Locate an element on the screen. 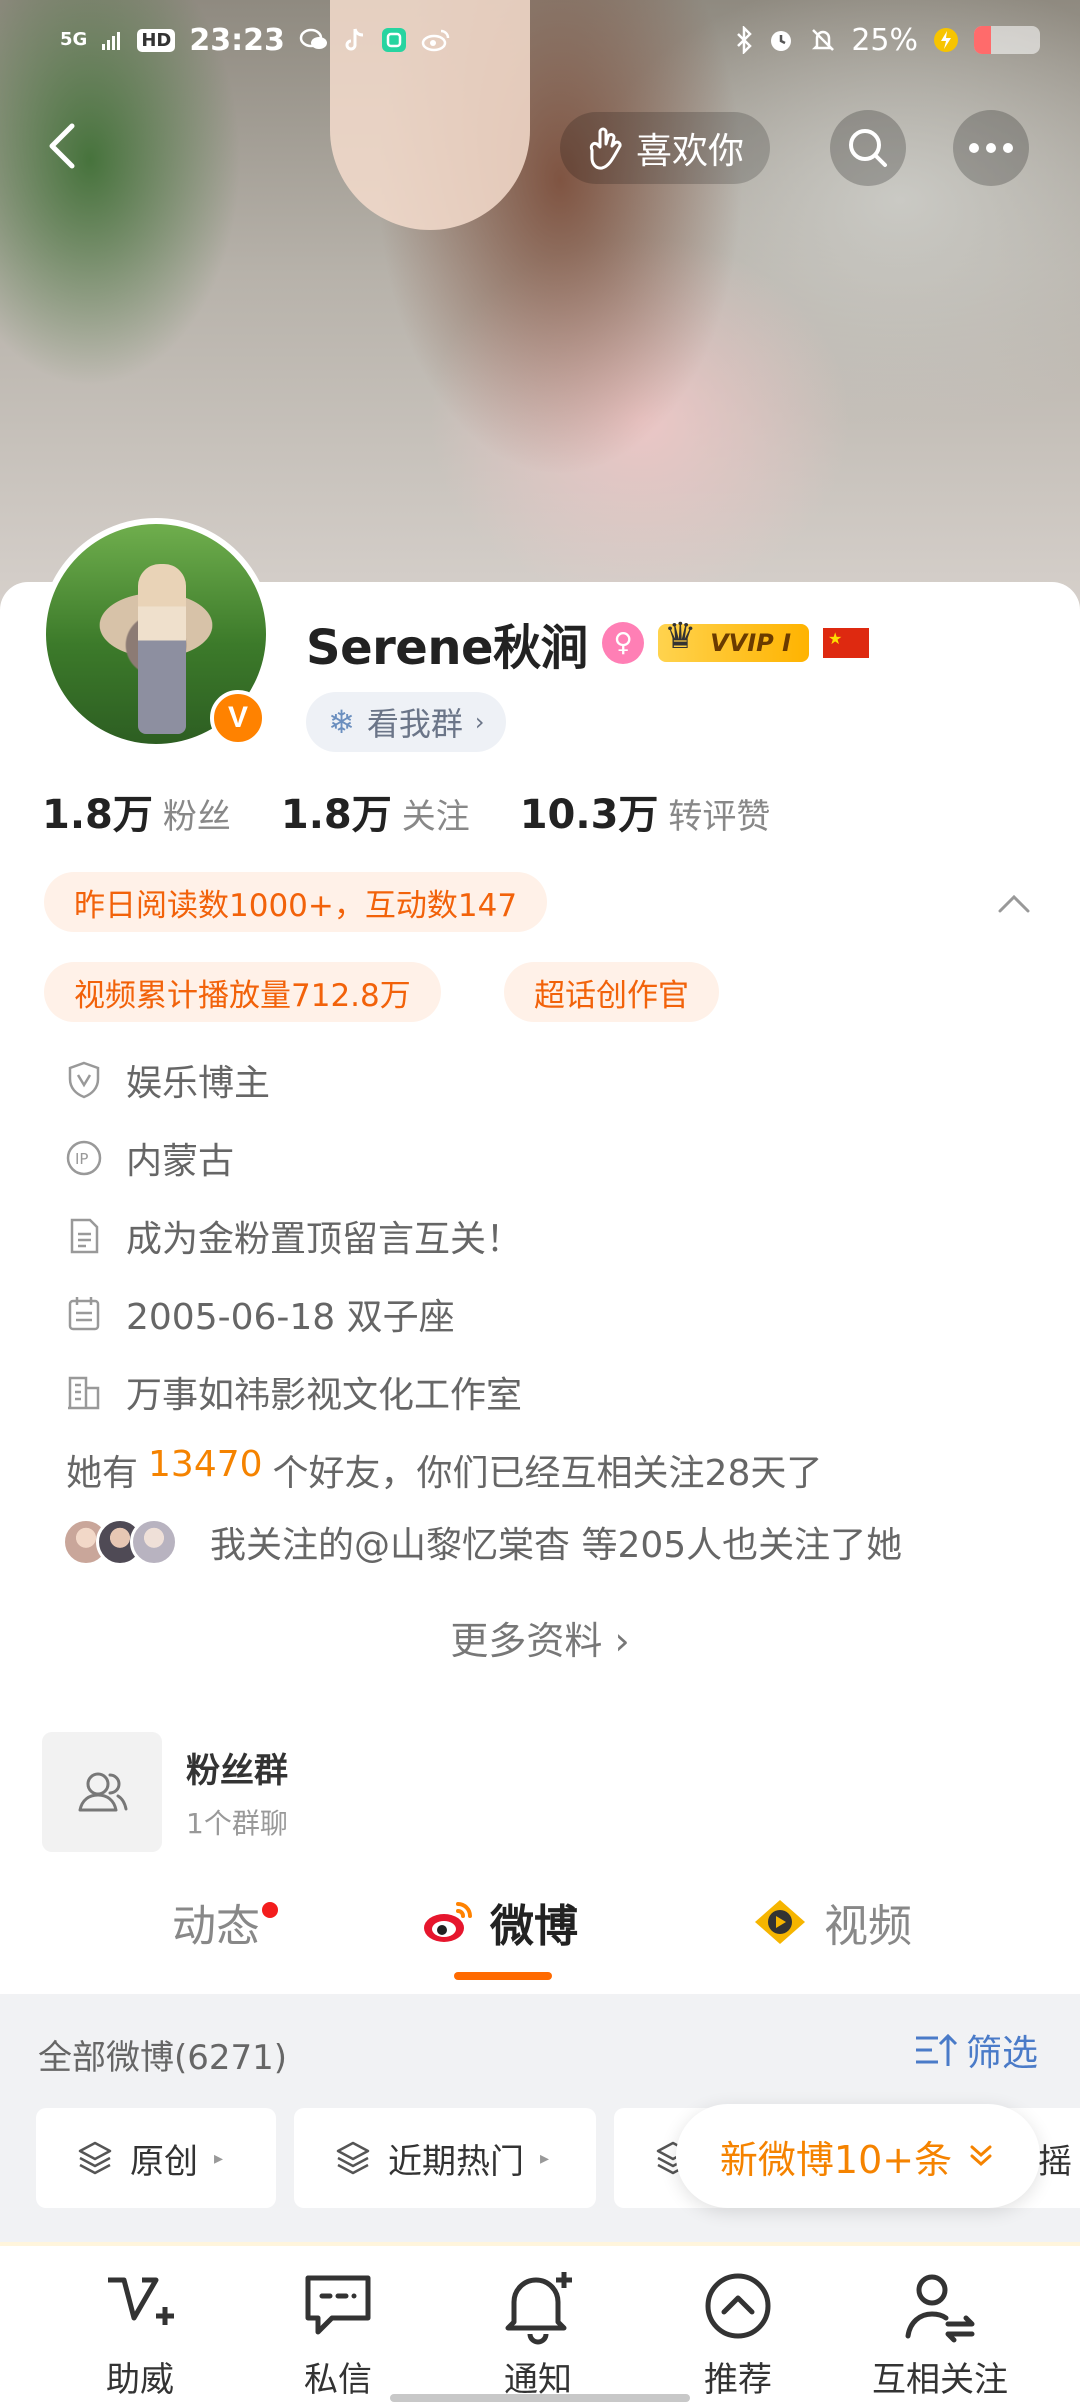 The height and width of the screenshot is (2408, 1080). calendar-icon is located at coordinates (84, 1314).